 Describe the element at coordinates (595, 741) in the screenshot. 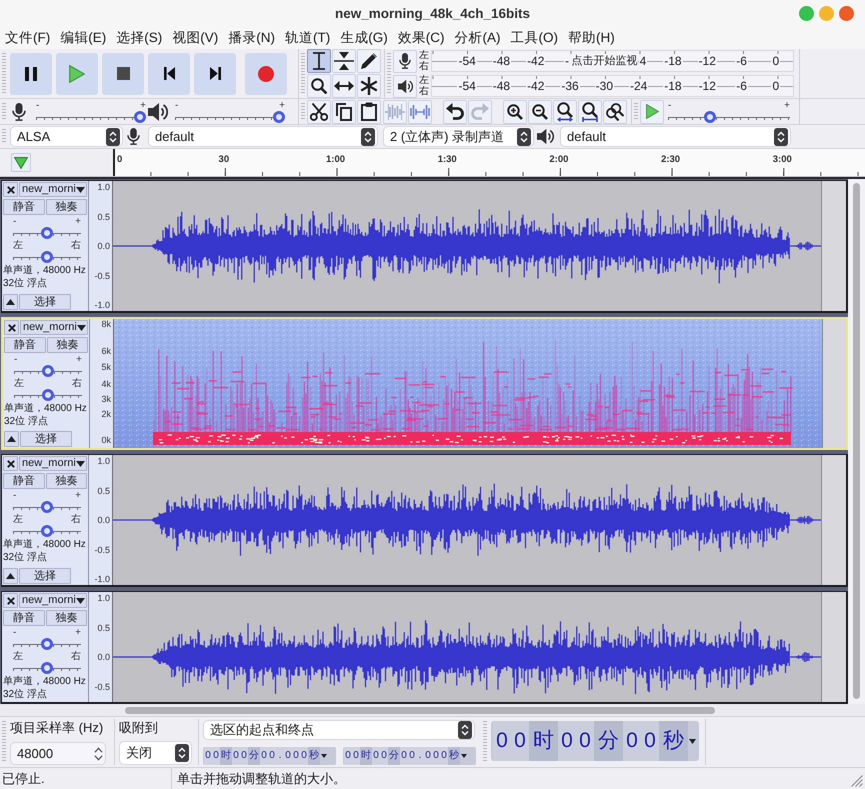

I see `time-display: 0 0 时 0 0 分 0 0 秒` at that location.